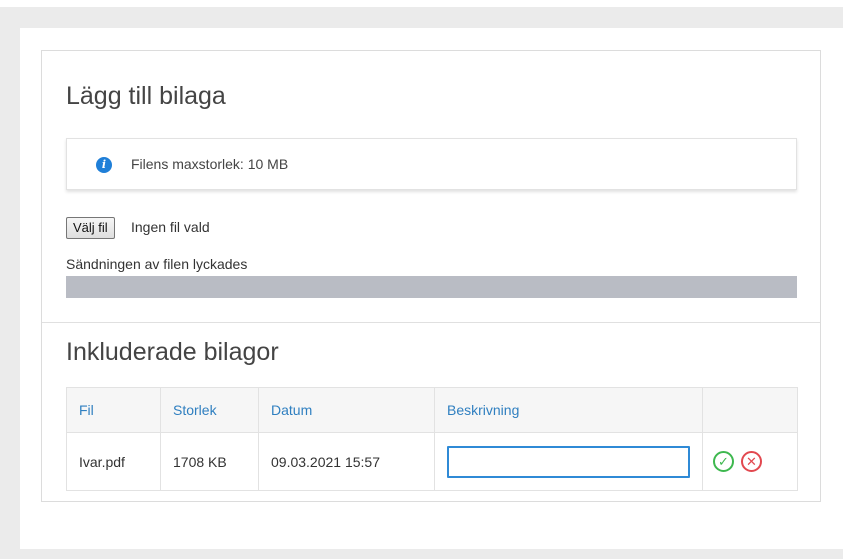  What do you see at coordinates (209, 461) in the screenshot?
I see `file-size-cell: 1708 KB` at bounding box center [209, 461].